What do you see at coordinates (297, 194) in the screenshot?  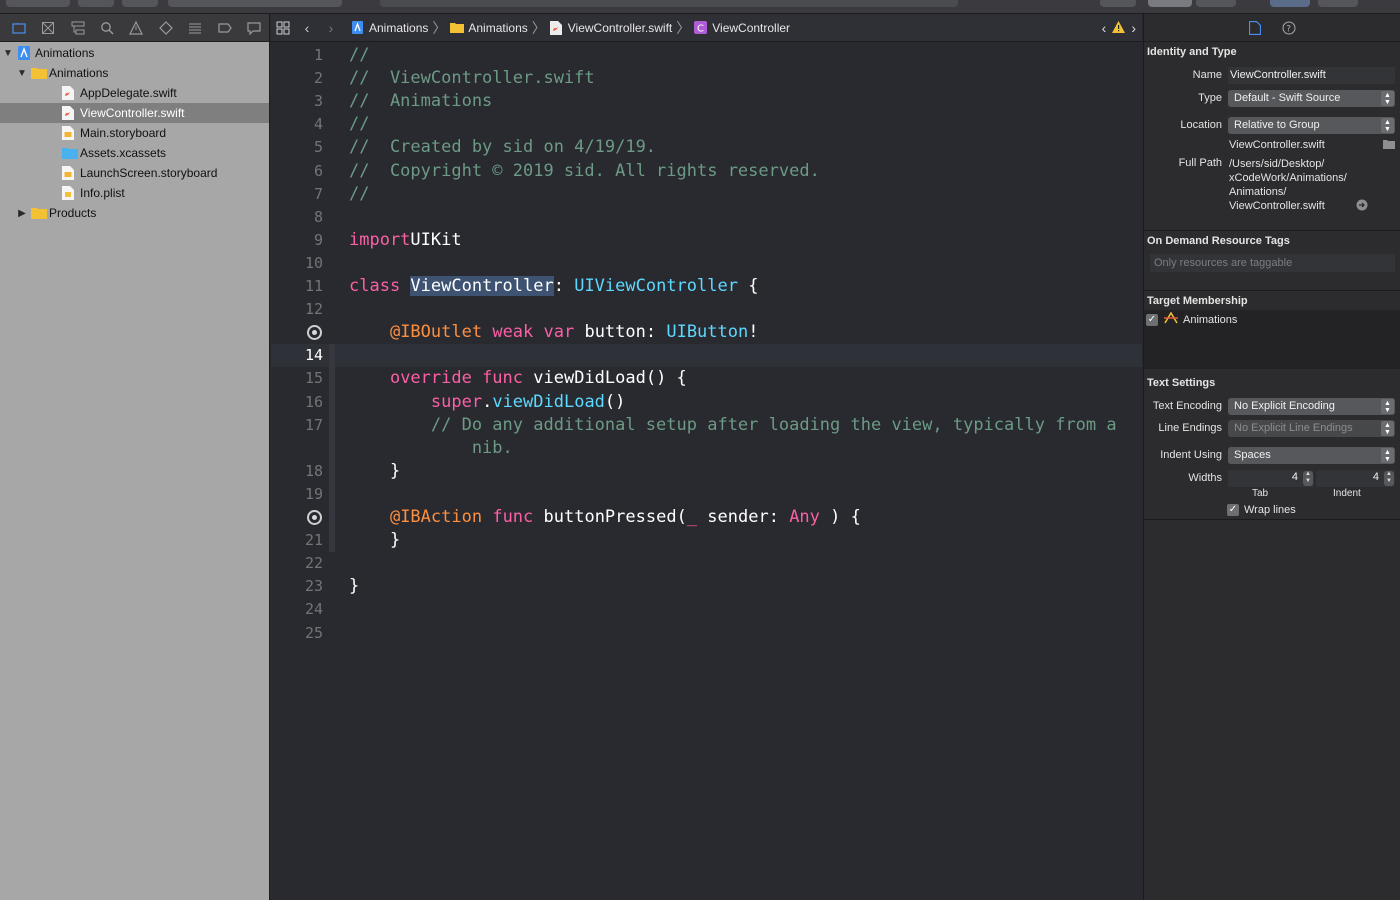 I see `line-number: 7` at bounding box center [297, 194].